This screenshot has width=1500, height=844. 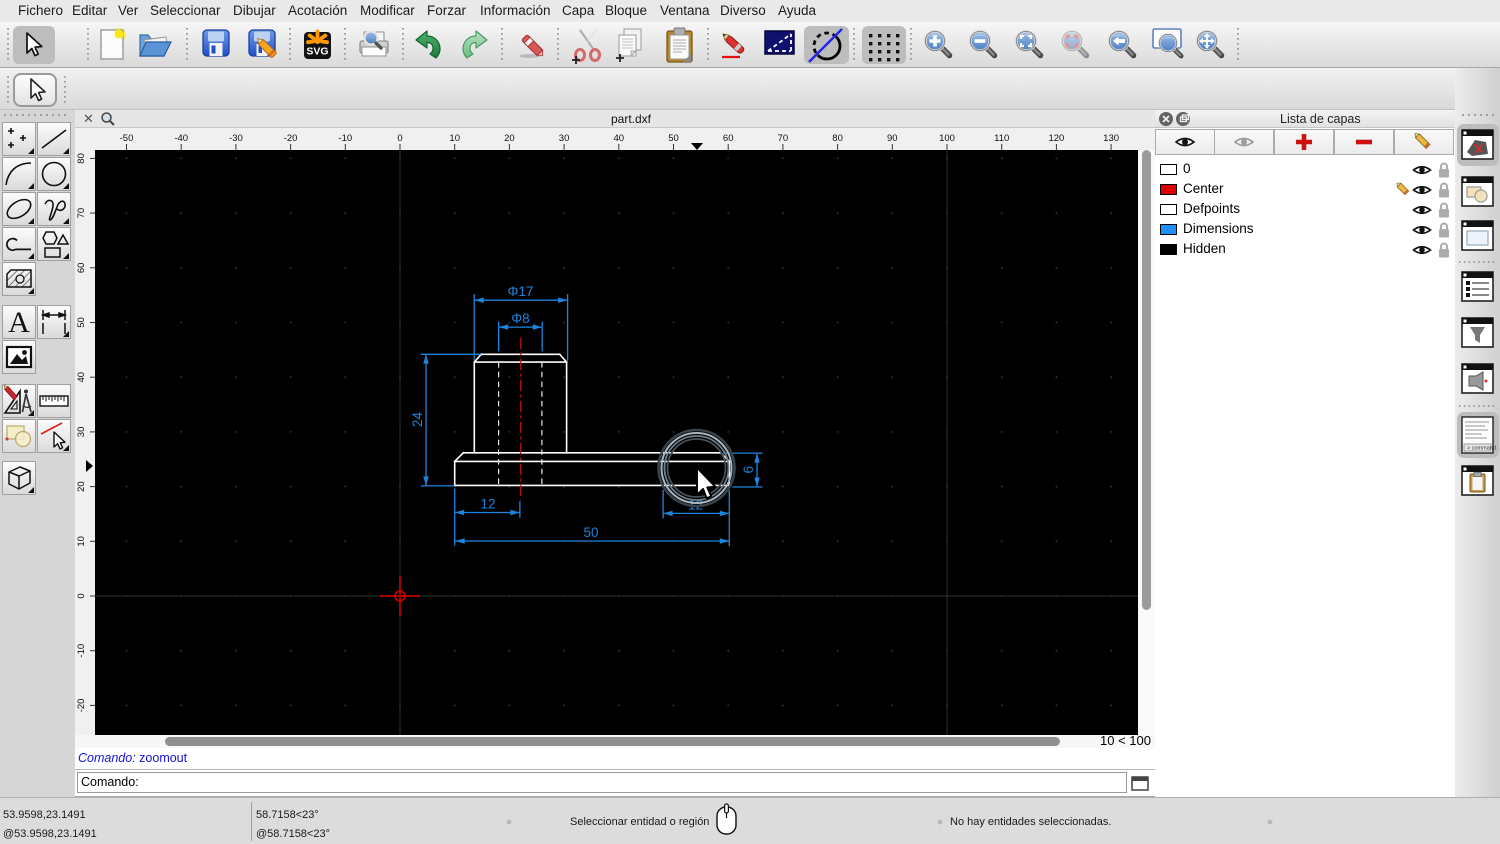 What do you see at coordinates (1481, 449) in the screenshot?
I see `svg-text: > command` at bounding box center [1481, 449].